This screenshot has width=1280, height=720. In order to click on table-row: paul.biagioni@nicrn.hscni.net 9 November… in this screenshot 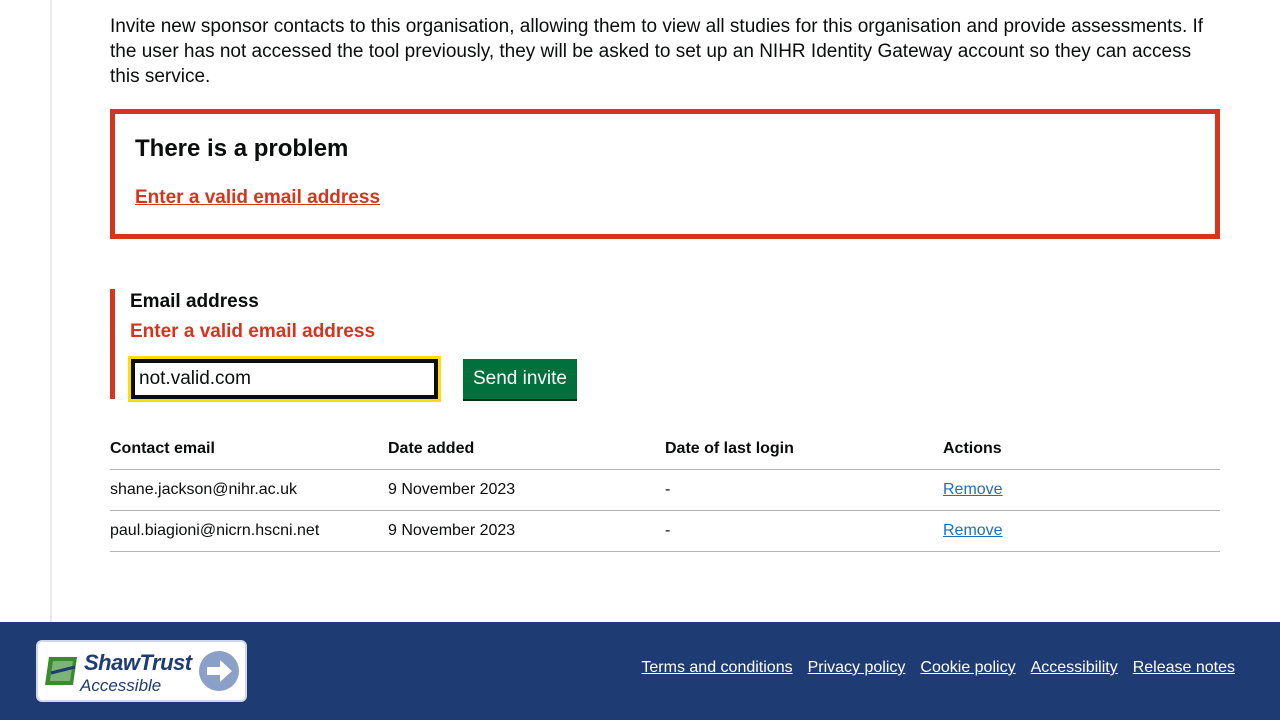, I will do `click(665, 531)`.